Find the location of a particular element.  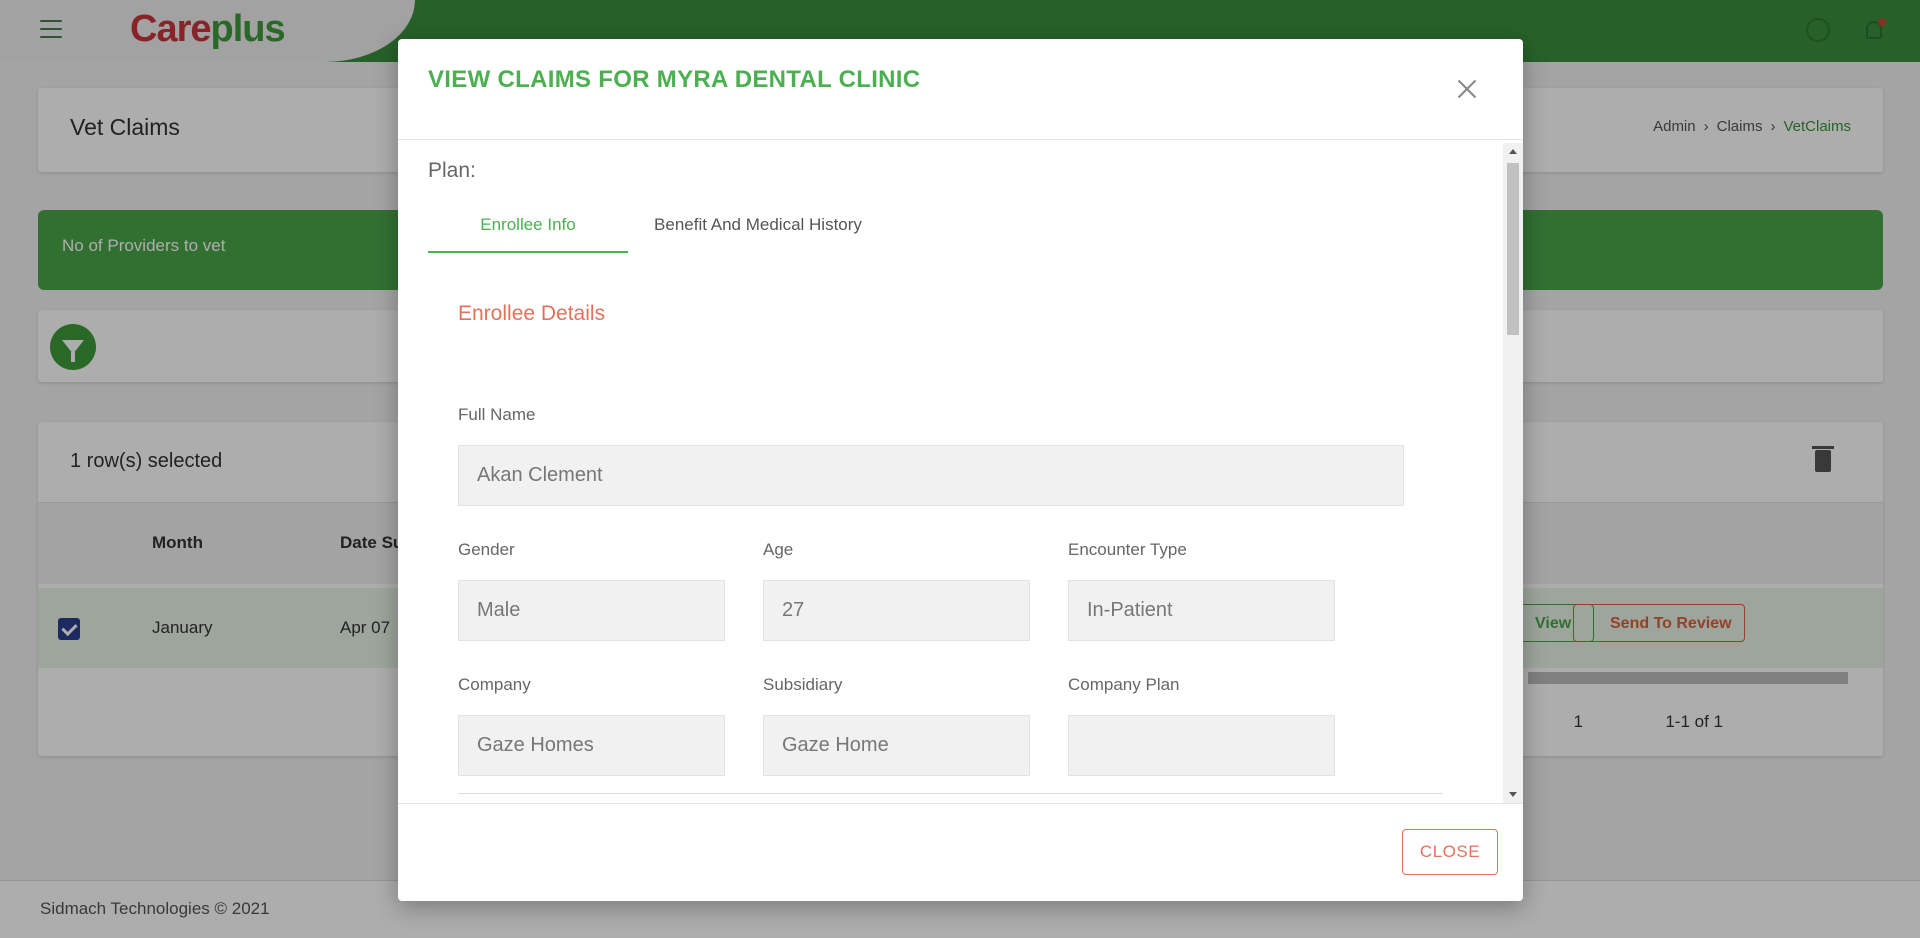

company-field: Gaze Homes is located at coordinates (591, 745).